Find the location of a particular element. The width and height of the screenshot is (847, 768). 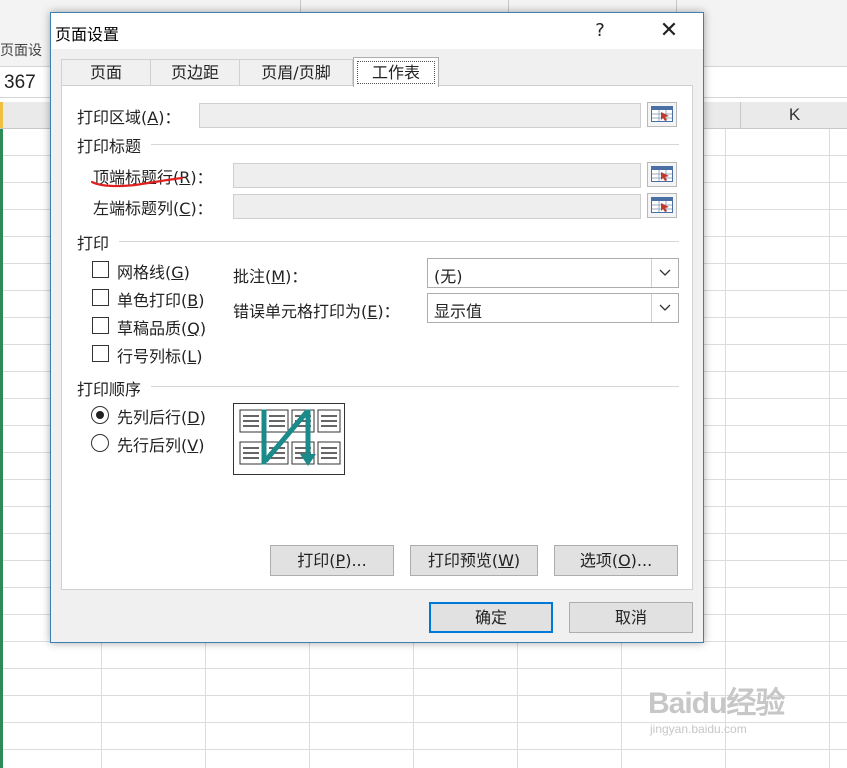

close-button: ✕ is located at coordinates (669, 31).